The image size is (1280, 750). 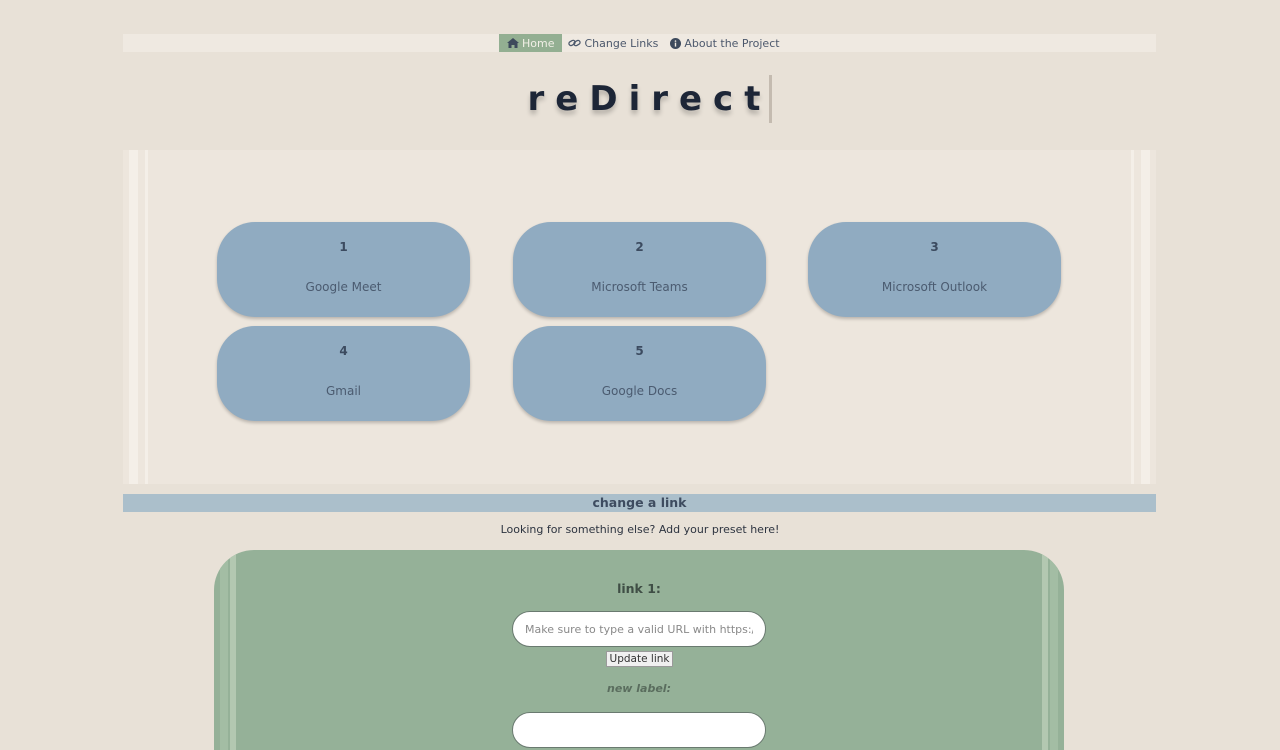 I want to click on top-nav: Home Change Links About the Project, so click(x=639, y=43).